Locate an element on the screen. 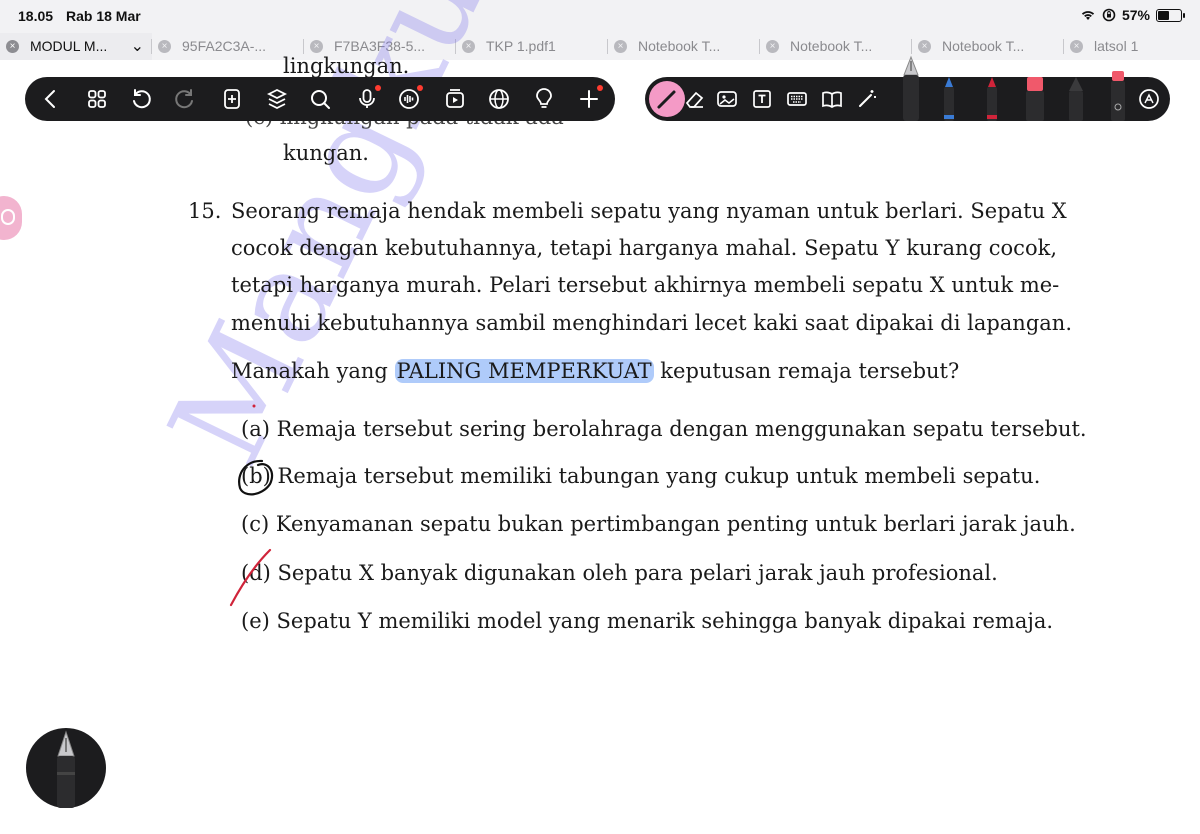 The image size is (1200, 834). search-icon is located at coordinates (320, 99).